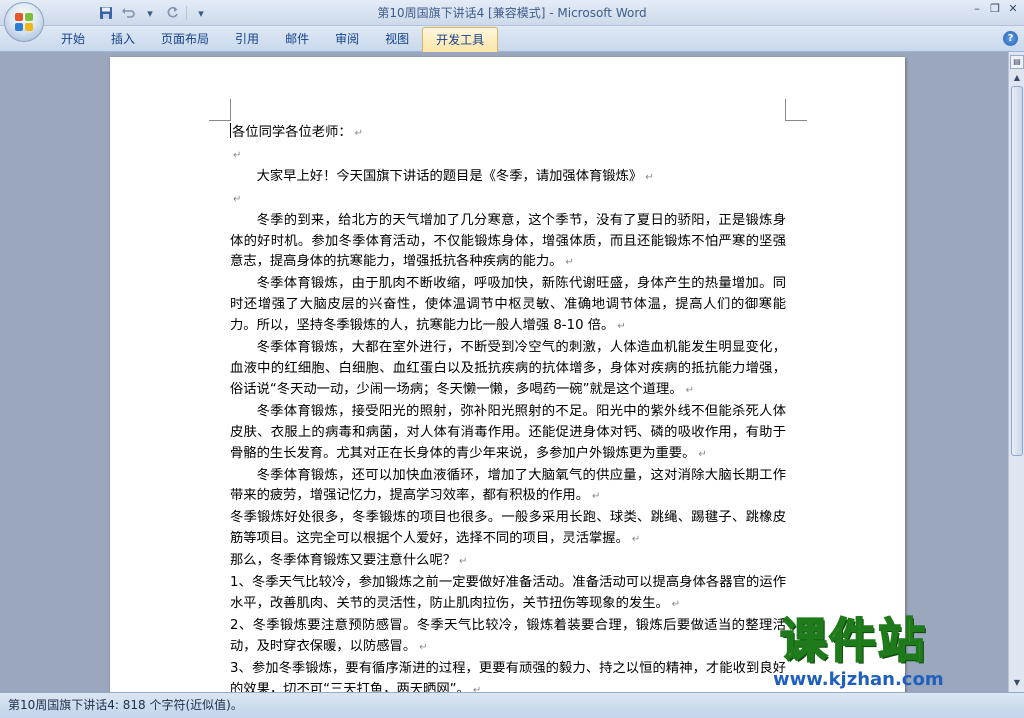 This screenshot has width=1024, height=718. What do you see at coordinates (106, 13) in the screenshot?
I see `save-icon` at bounding box center [106, 13].